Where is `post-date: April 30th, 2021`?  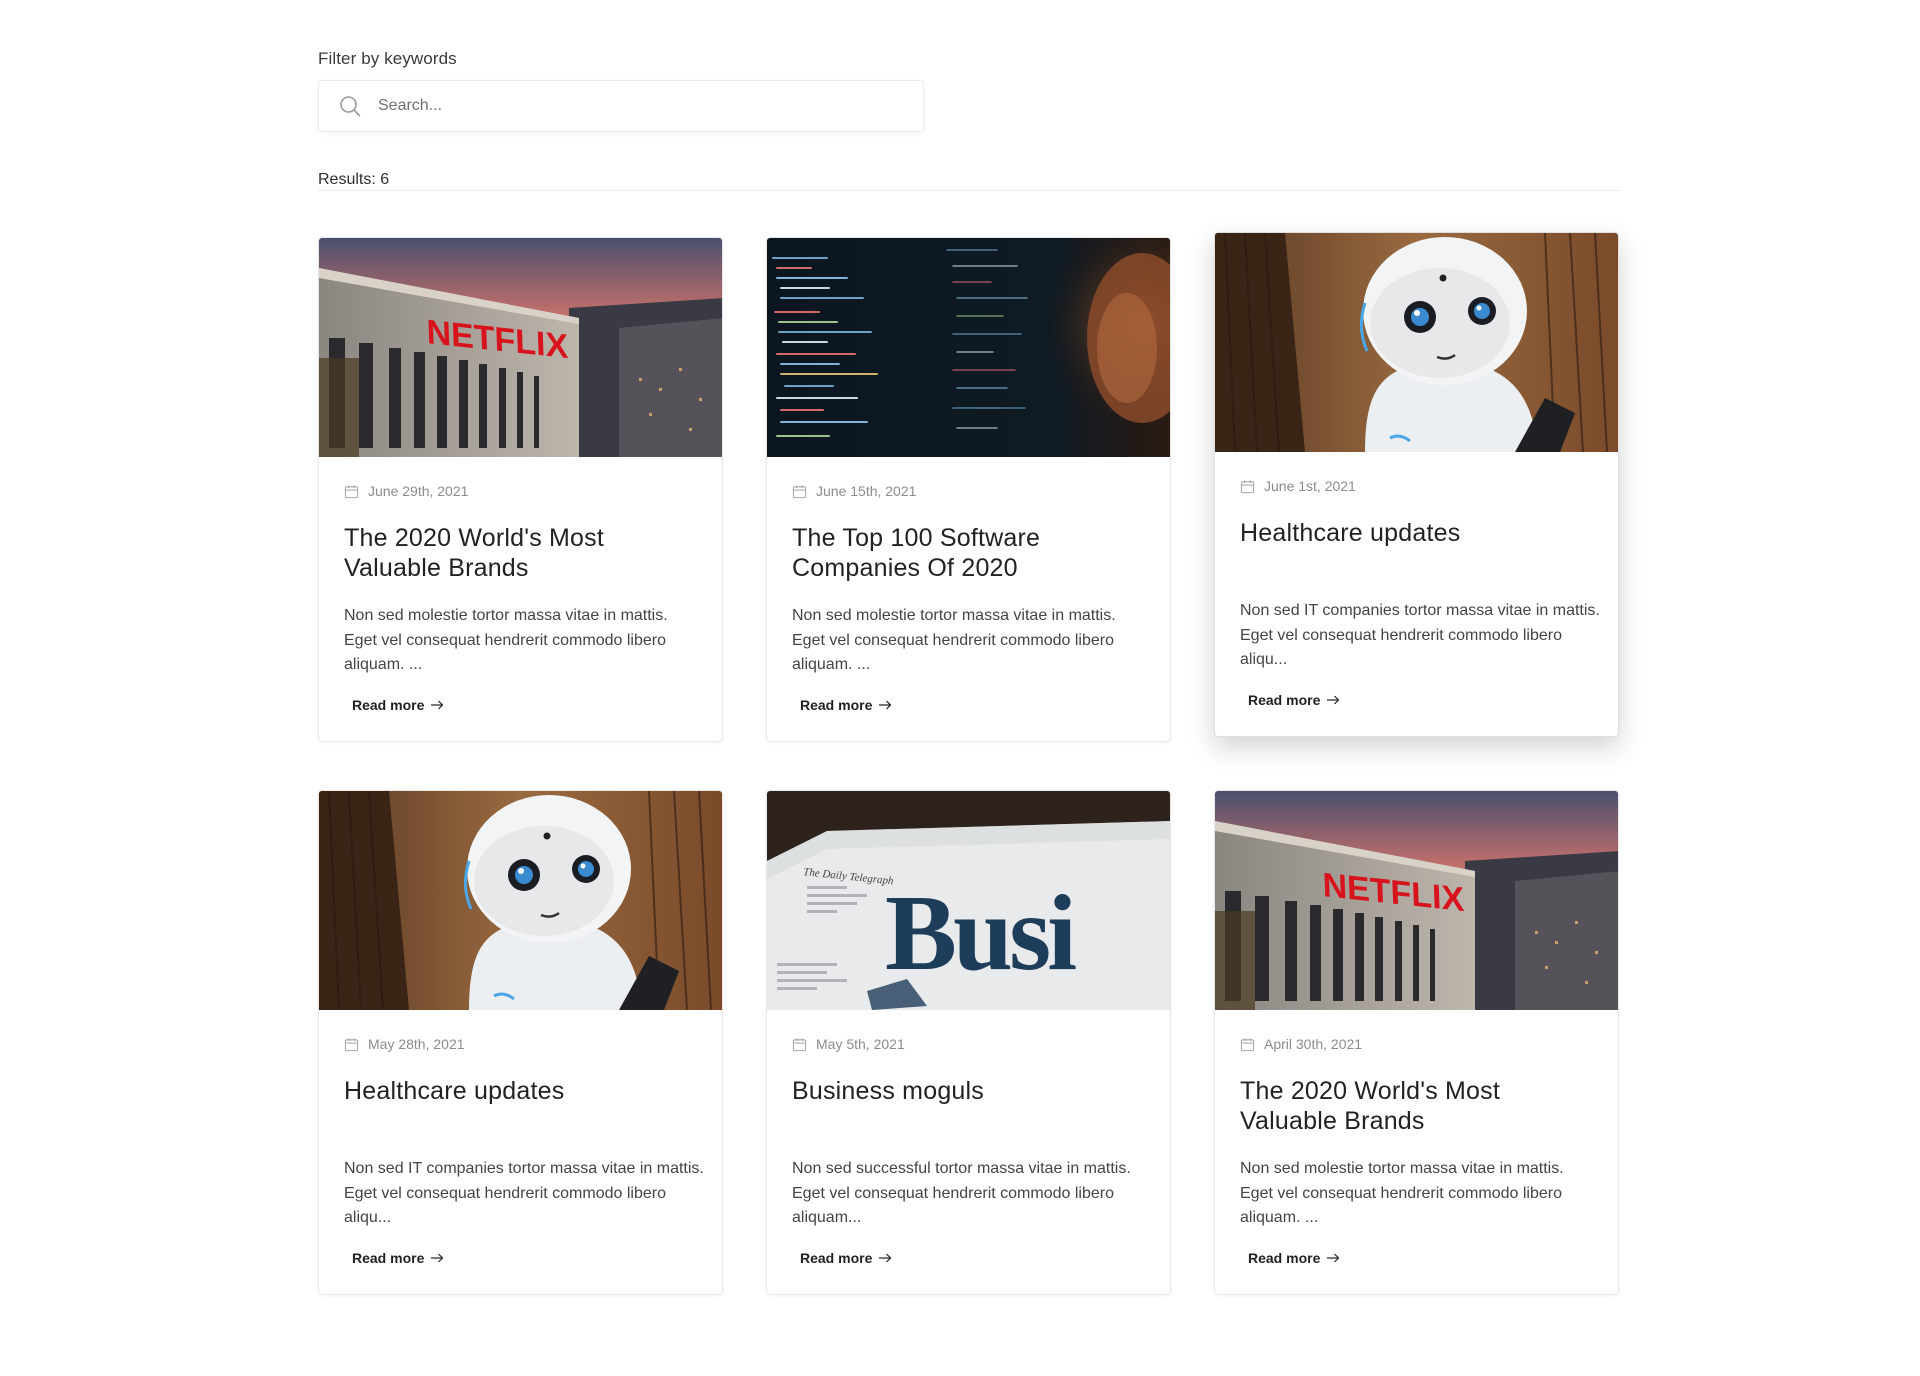 post-date: April 30th, 2021 is located at coordinates (1301, 1044).